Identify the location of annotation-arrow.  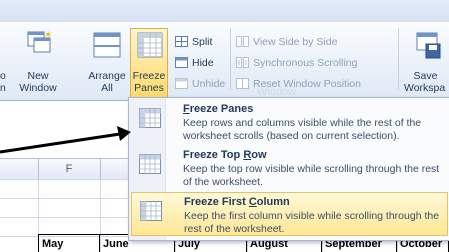
(65, 140).